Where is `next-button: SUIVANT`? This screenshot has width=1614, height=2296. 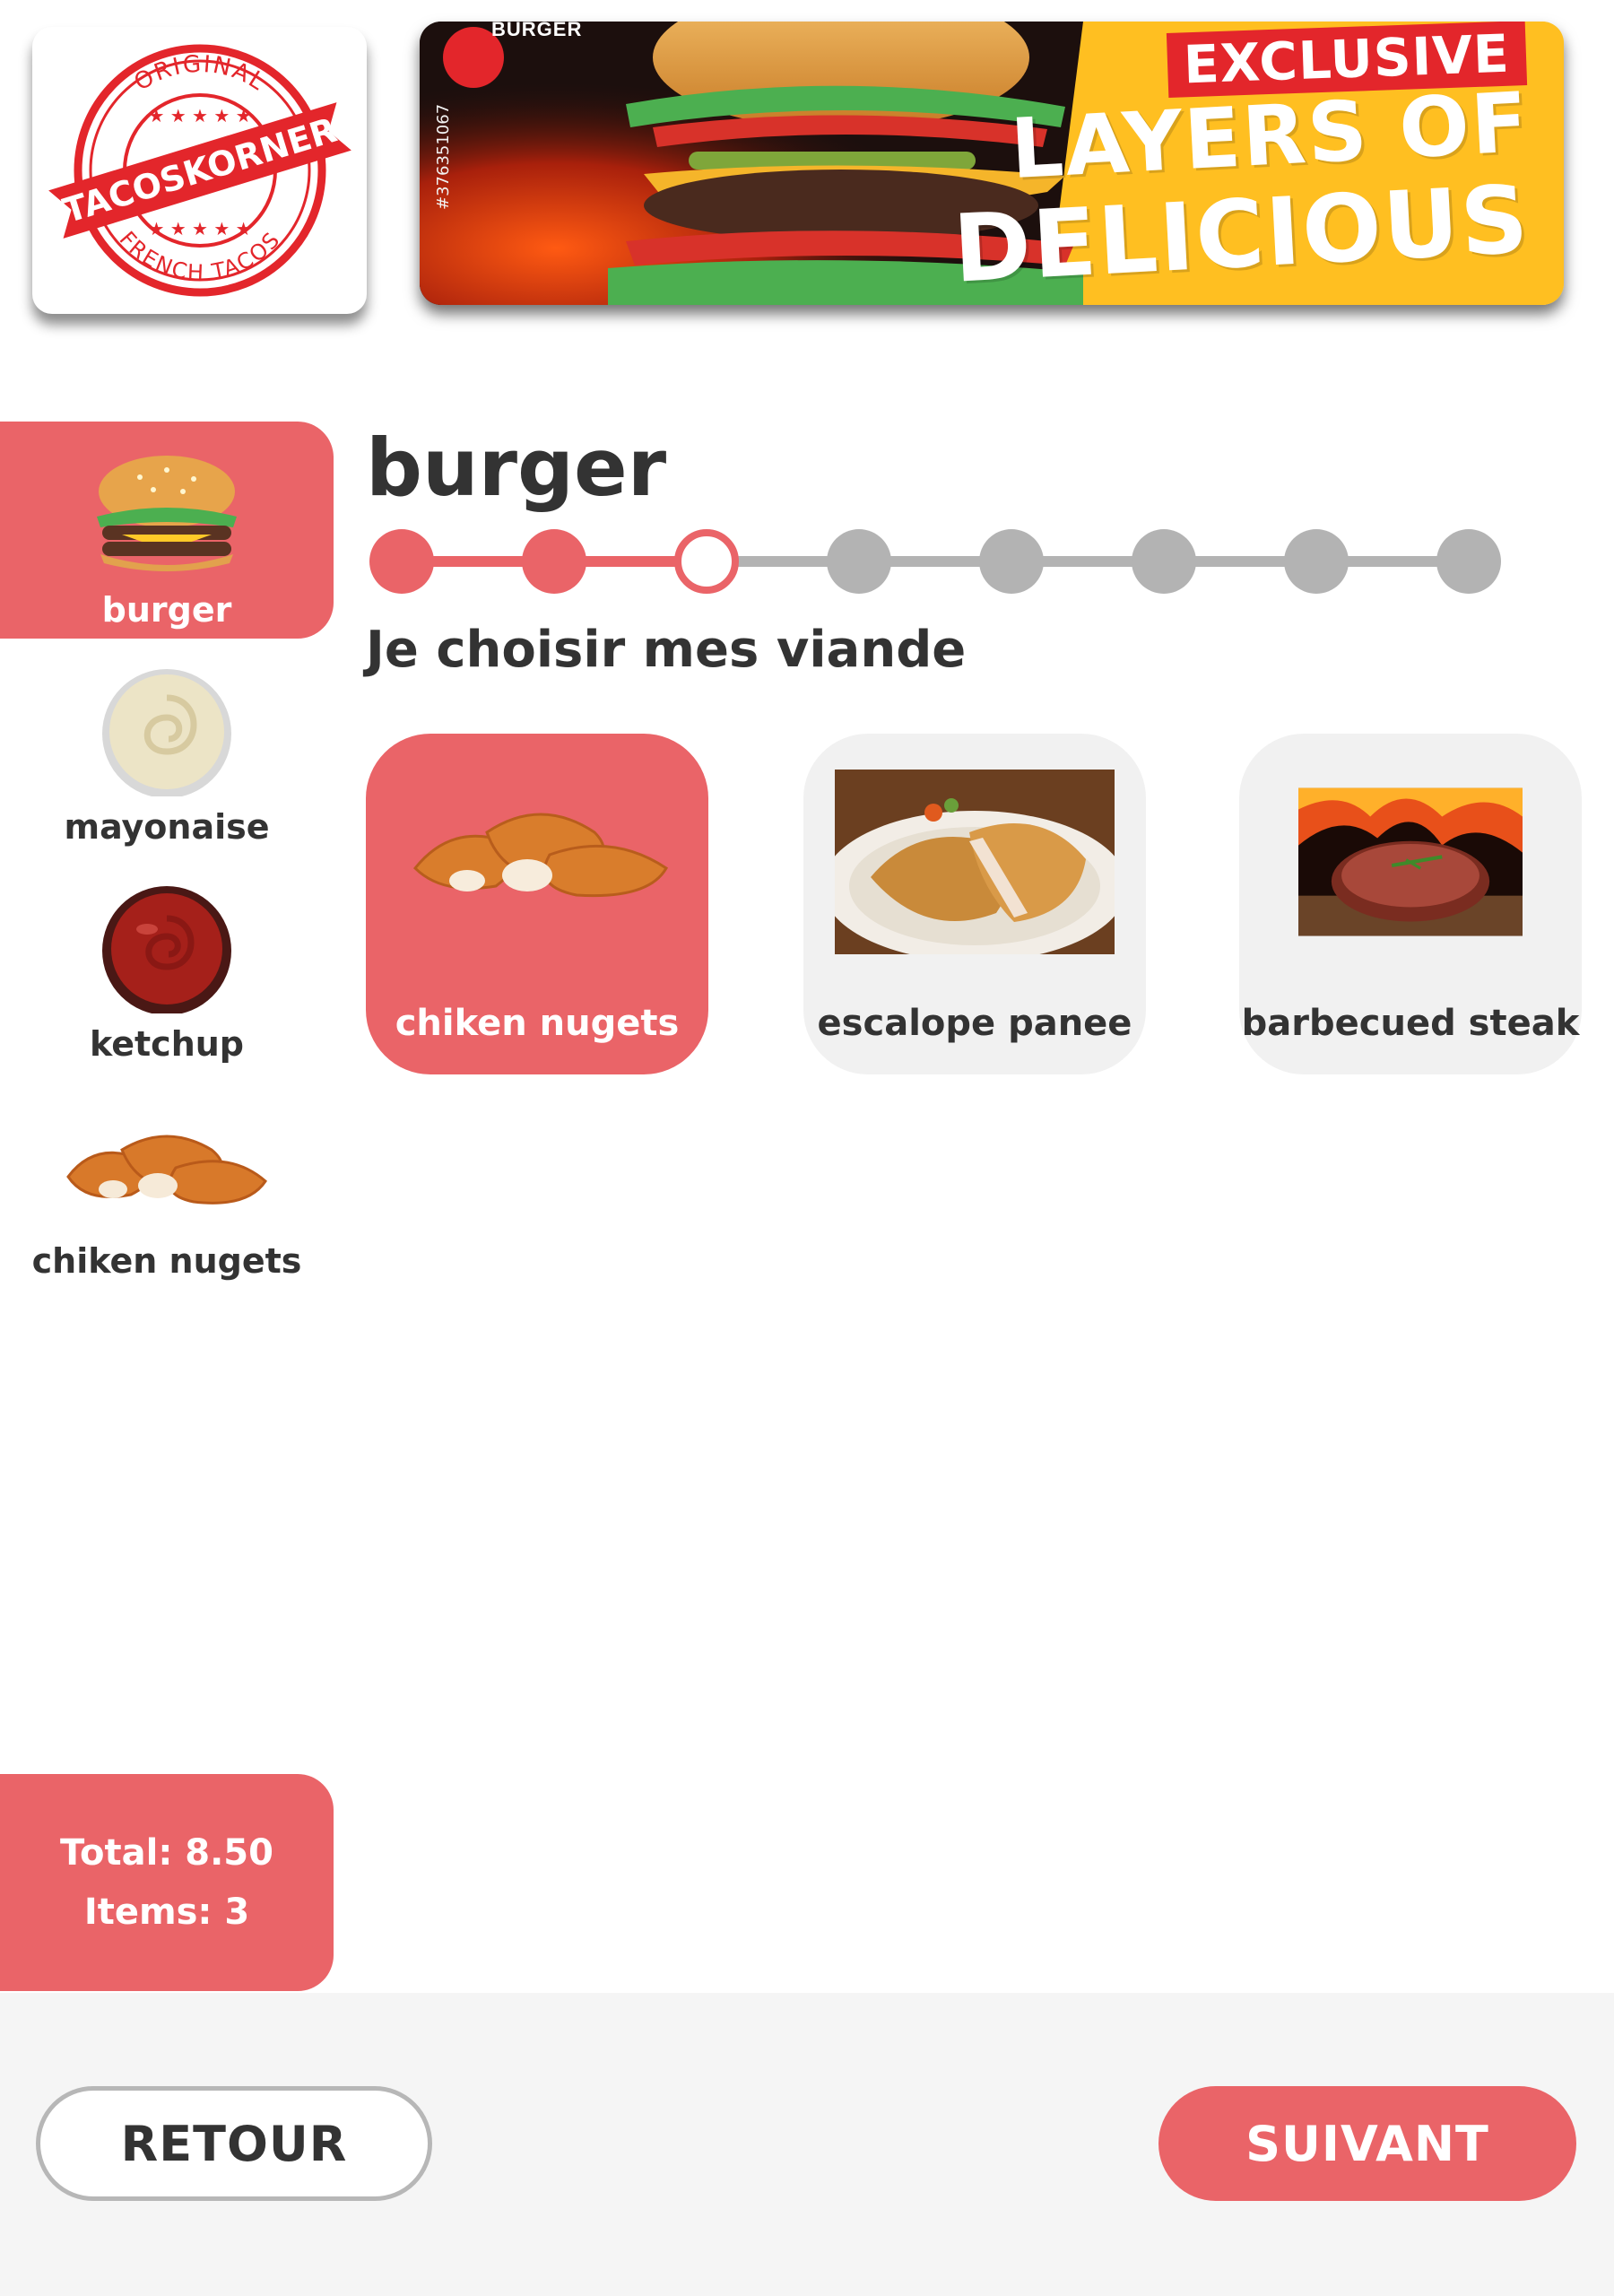
next-button: SUIVANT is located at coordinates (1367, 2143).